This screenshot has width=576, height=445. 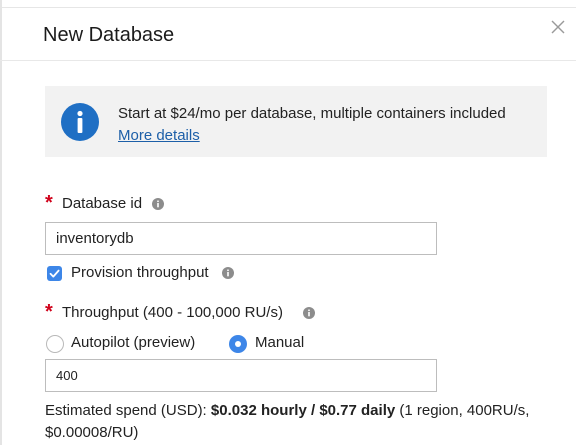 What do you see at coordinates (258, 410) in the screenshot?
I see `estimate-hourly: $0.032 hourly` at bounding box center [258, 410].